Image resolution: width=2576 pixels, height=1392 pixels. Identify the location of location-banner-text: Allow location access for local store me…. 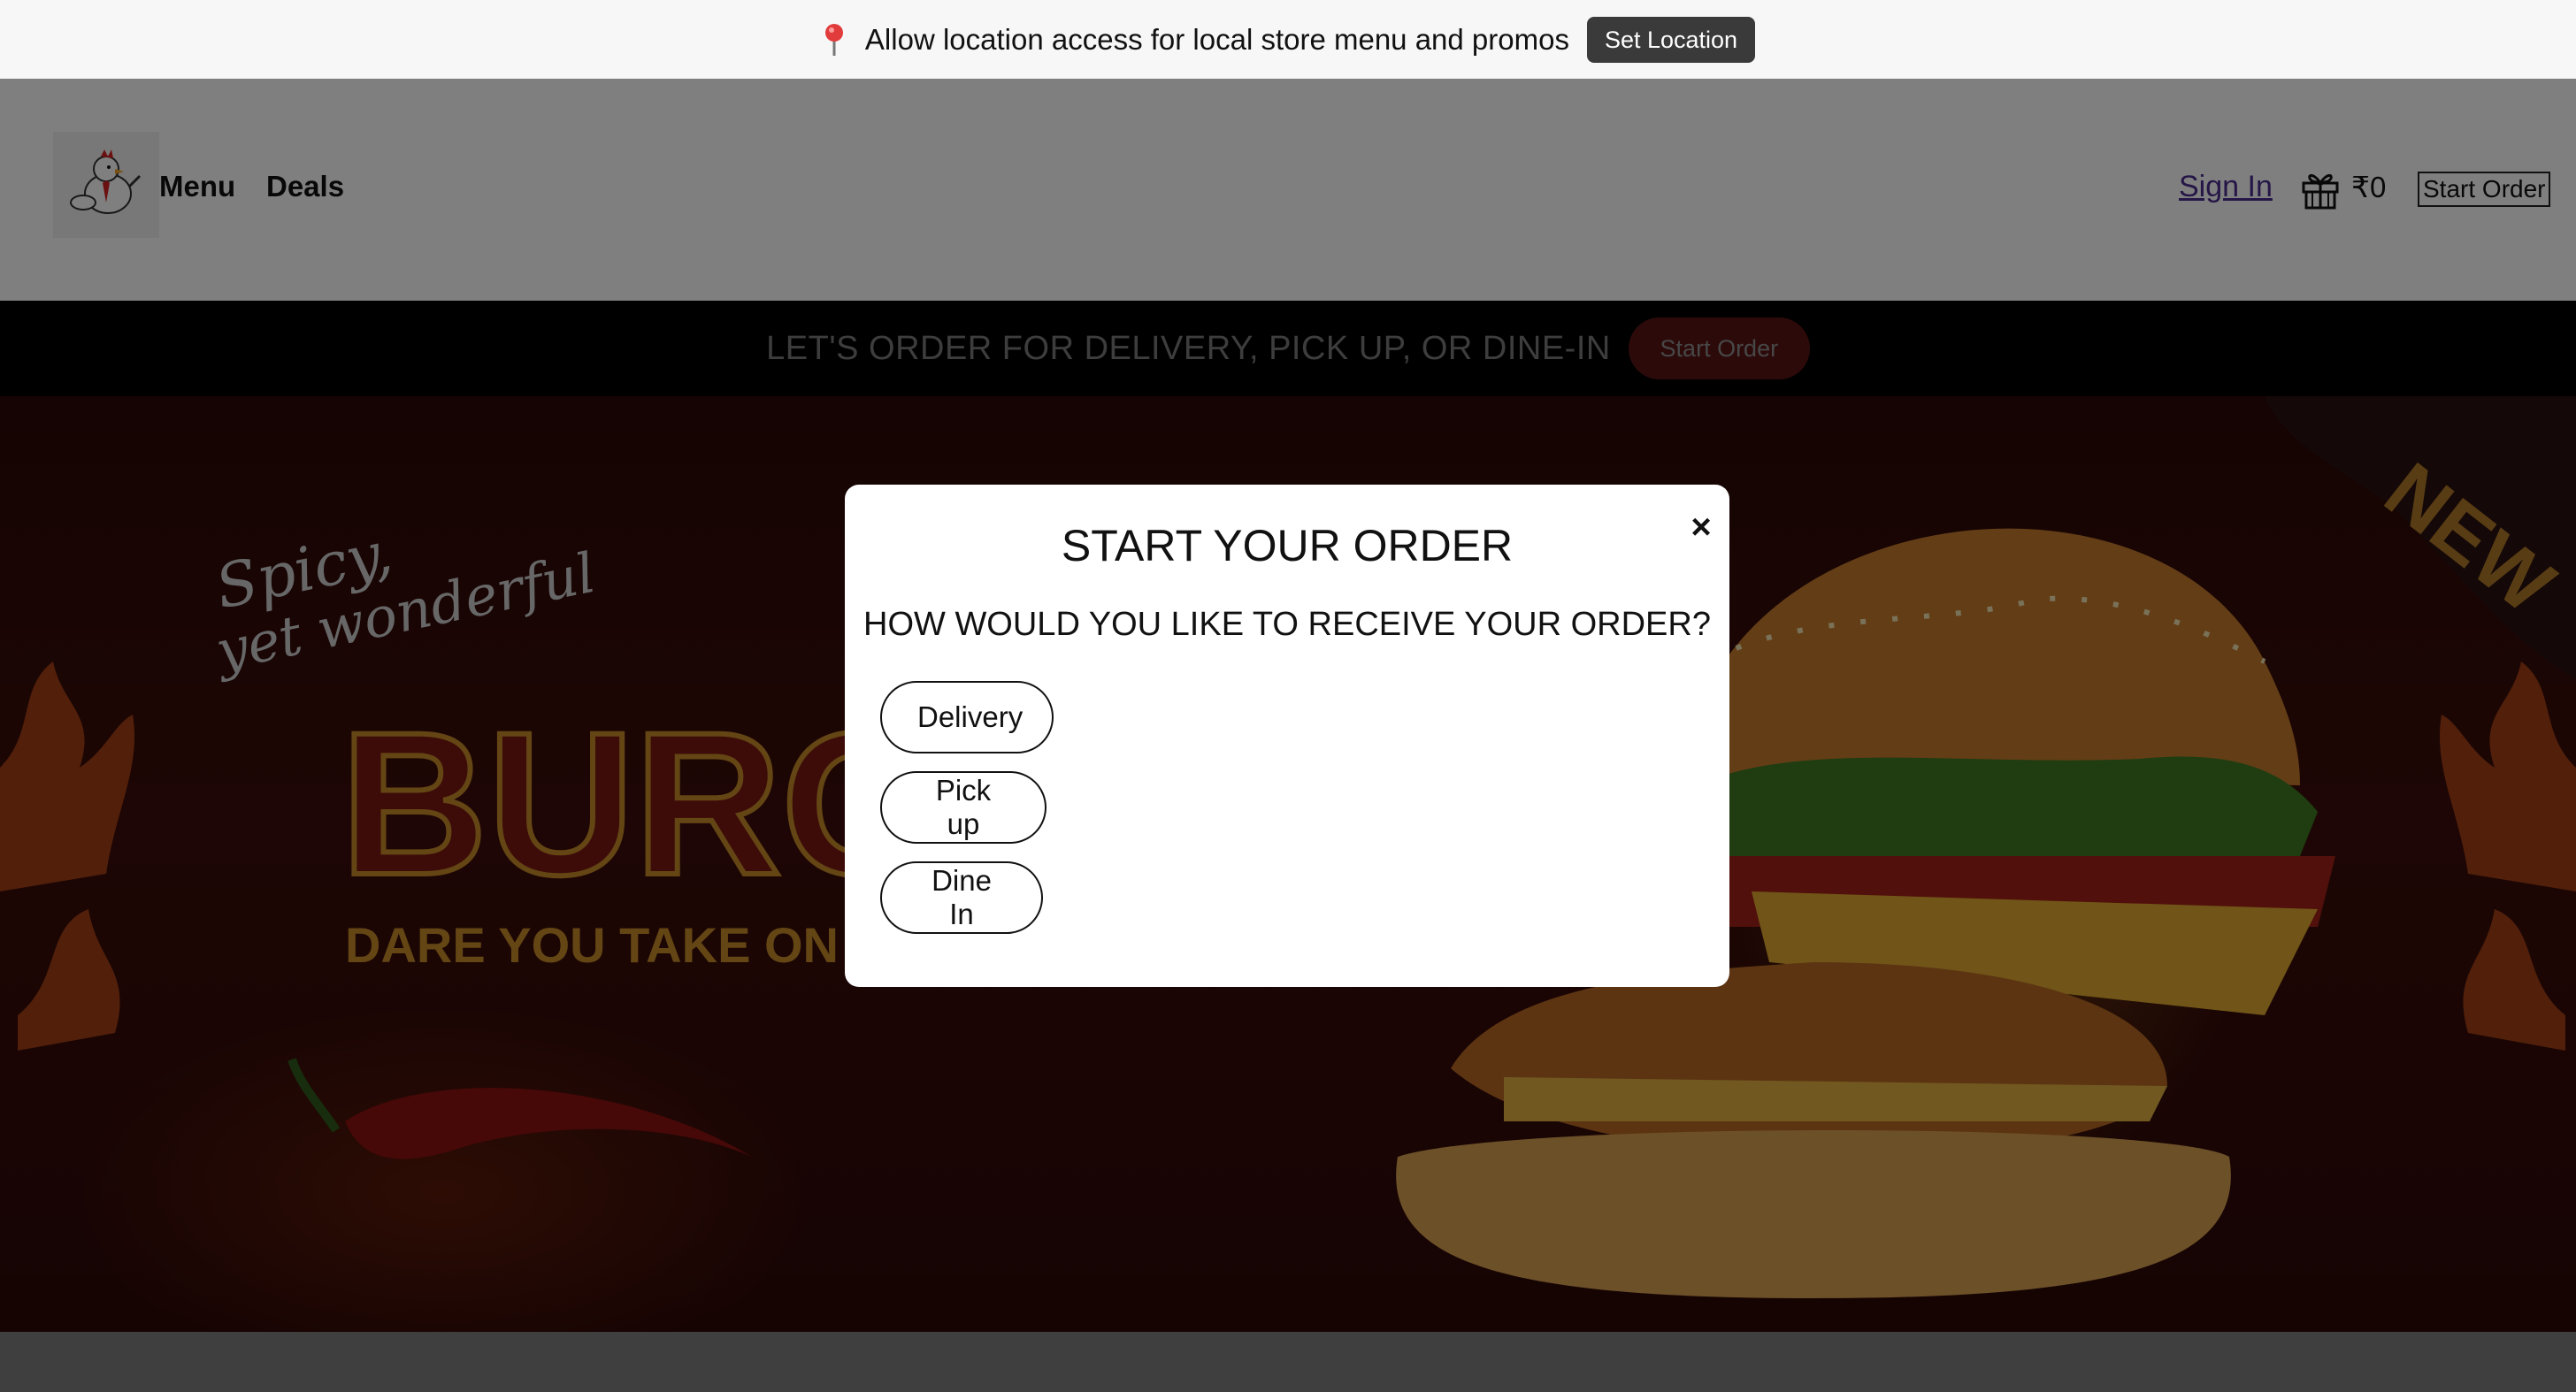
(1216, 39).